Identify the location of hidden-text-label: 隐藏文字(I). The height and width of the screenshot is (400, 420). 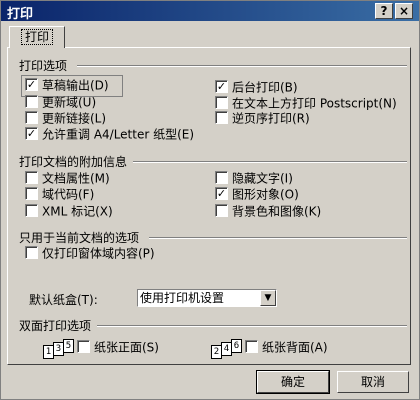
(262, 178).